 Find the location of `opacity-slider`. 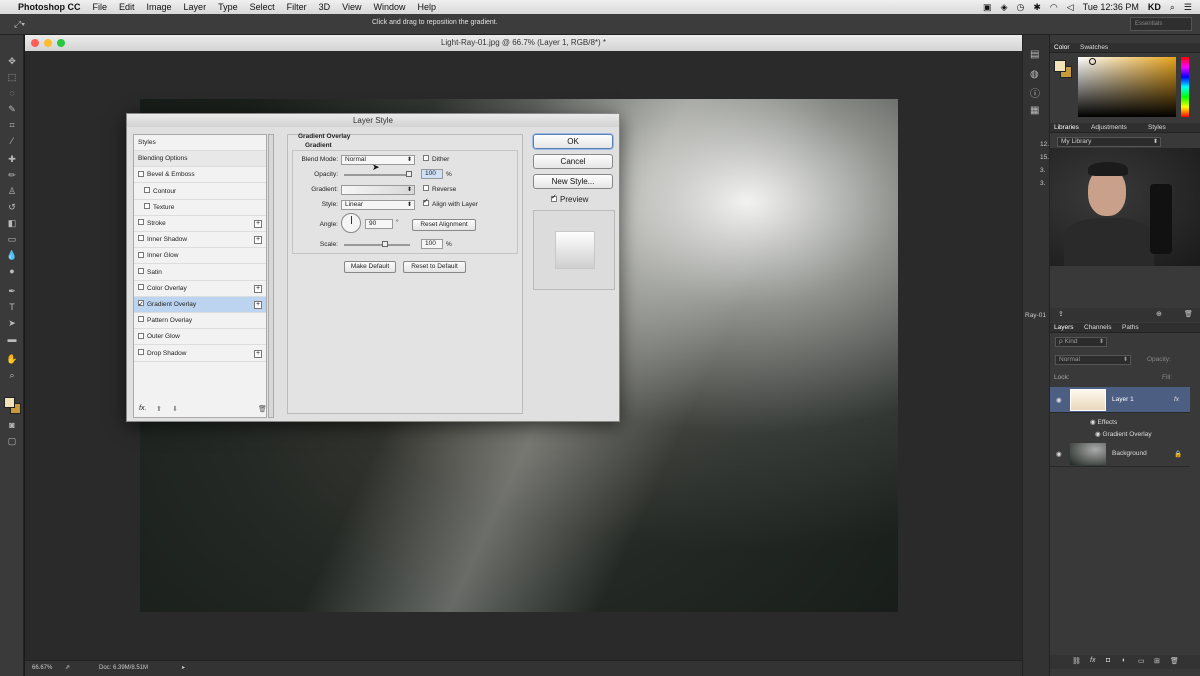

opacity-slider is located at coordinates (377, 175).